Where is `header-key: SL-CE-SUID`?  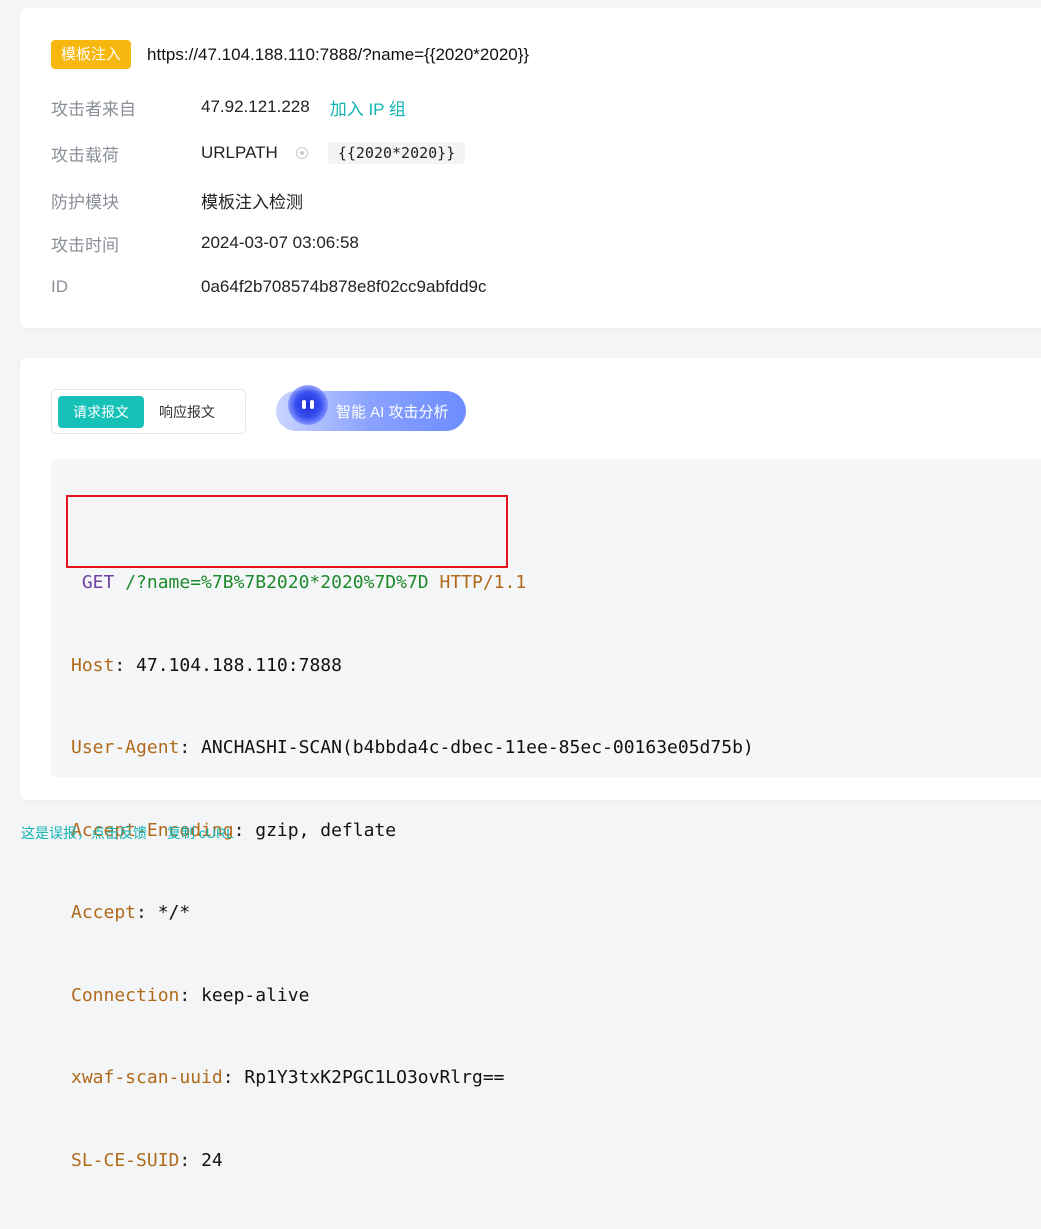
header-key: SL-CE-SUID is located at coordinates (125, 1160).